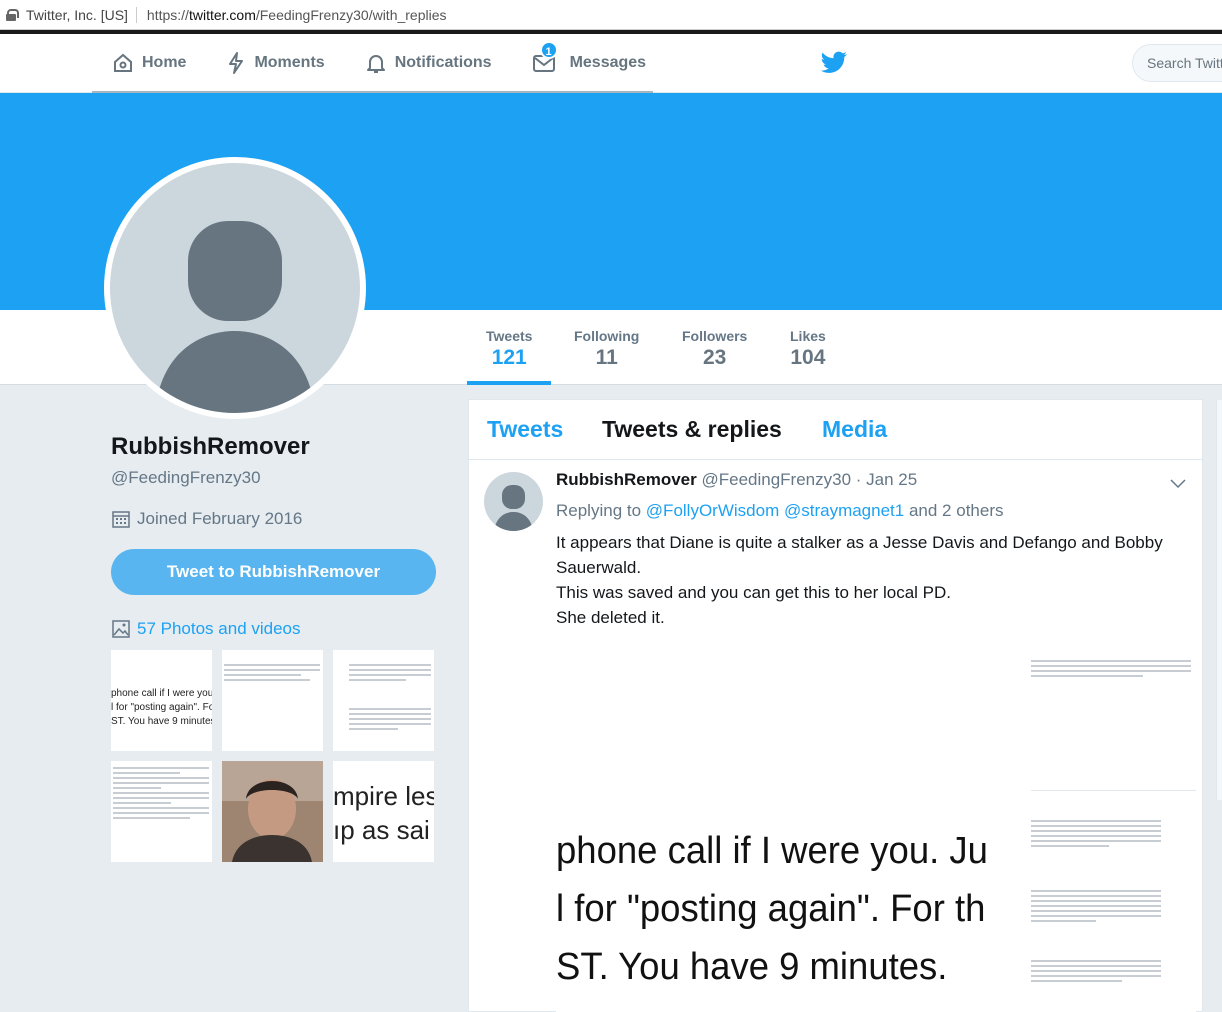  I want to click on image-side-panels, so click(1113, 826).